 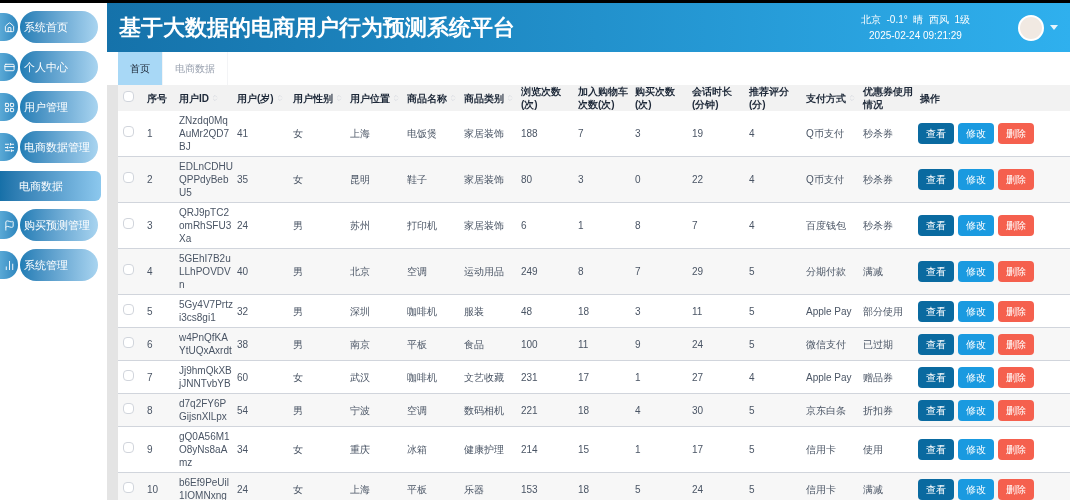 I want to click on table-cell: 苏州, so click(x=360, y=225).